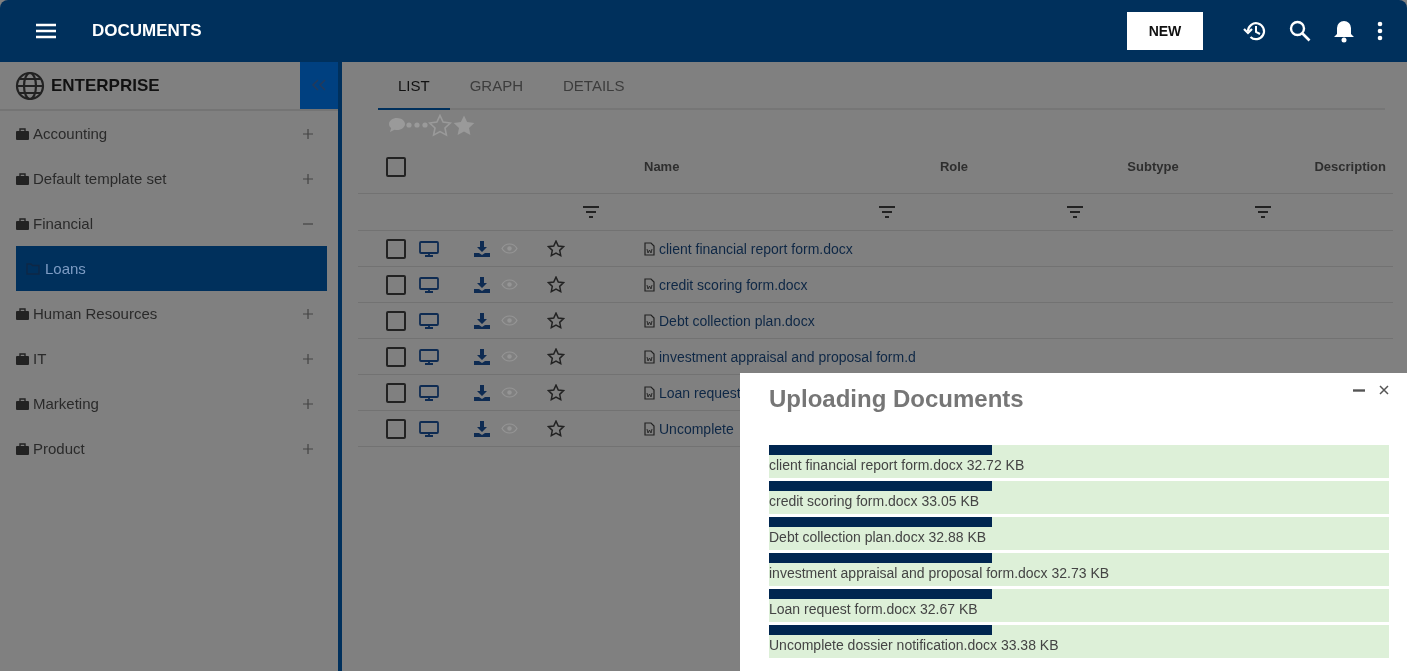 This screenshot has width=1407, height=671. I want to click on upload-file-label: investment appraisal and proposal form.docx 32.73 KB, so click(940, 573).